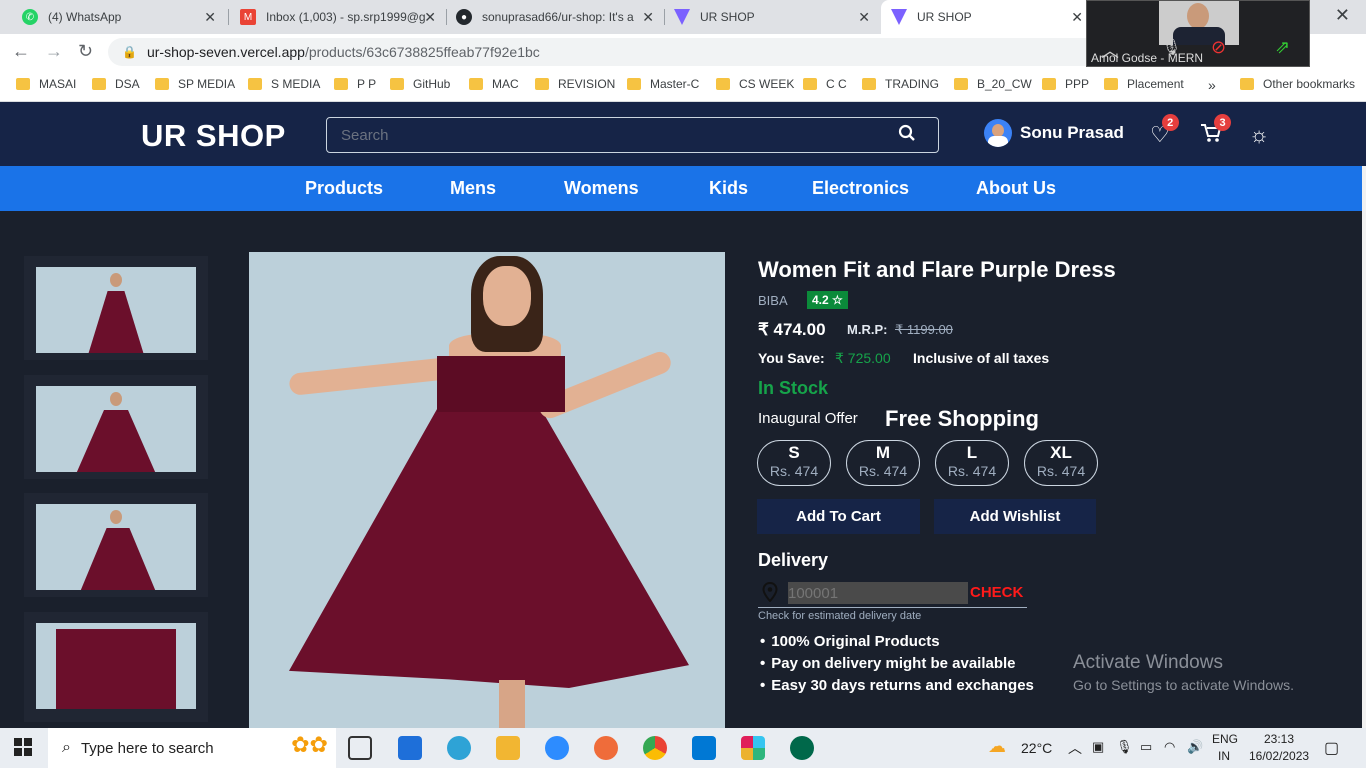 The height and width of the screenshot is (768, 1366). Describe the element at coordinates (473, 188) in the screenshot. I see `nav-mens: Mens` at that location.